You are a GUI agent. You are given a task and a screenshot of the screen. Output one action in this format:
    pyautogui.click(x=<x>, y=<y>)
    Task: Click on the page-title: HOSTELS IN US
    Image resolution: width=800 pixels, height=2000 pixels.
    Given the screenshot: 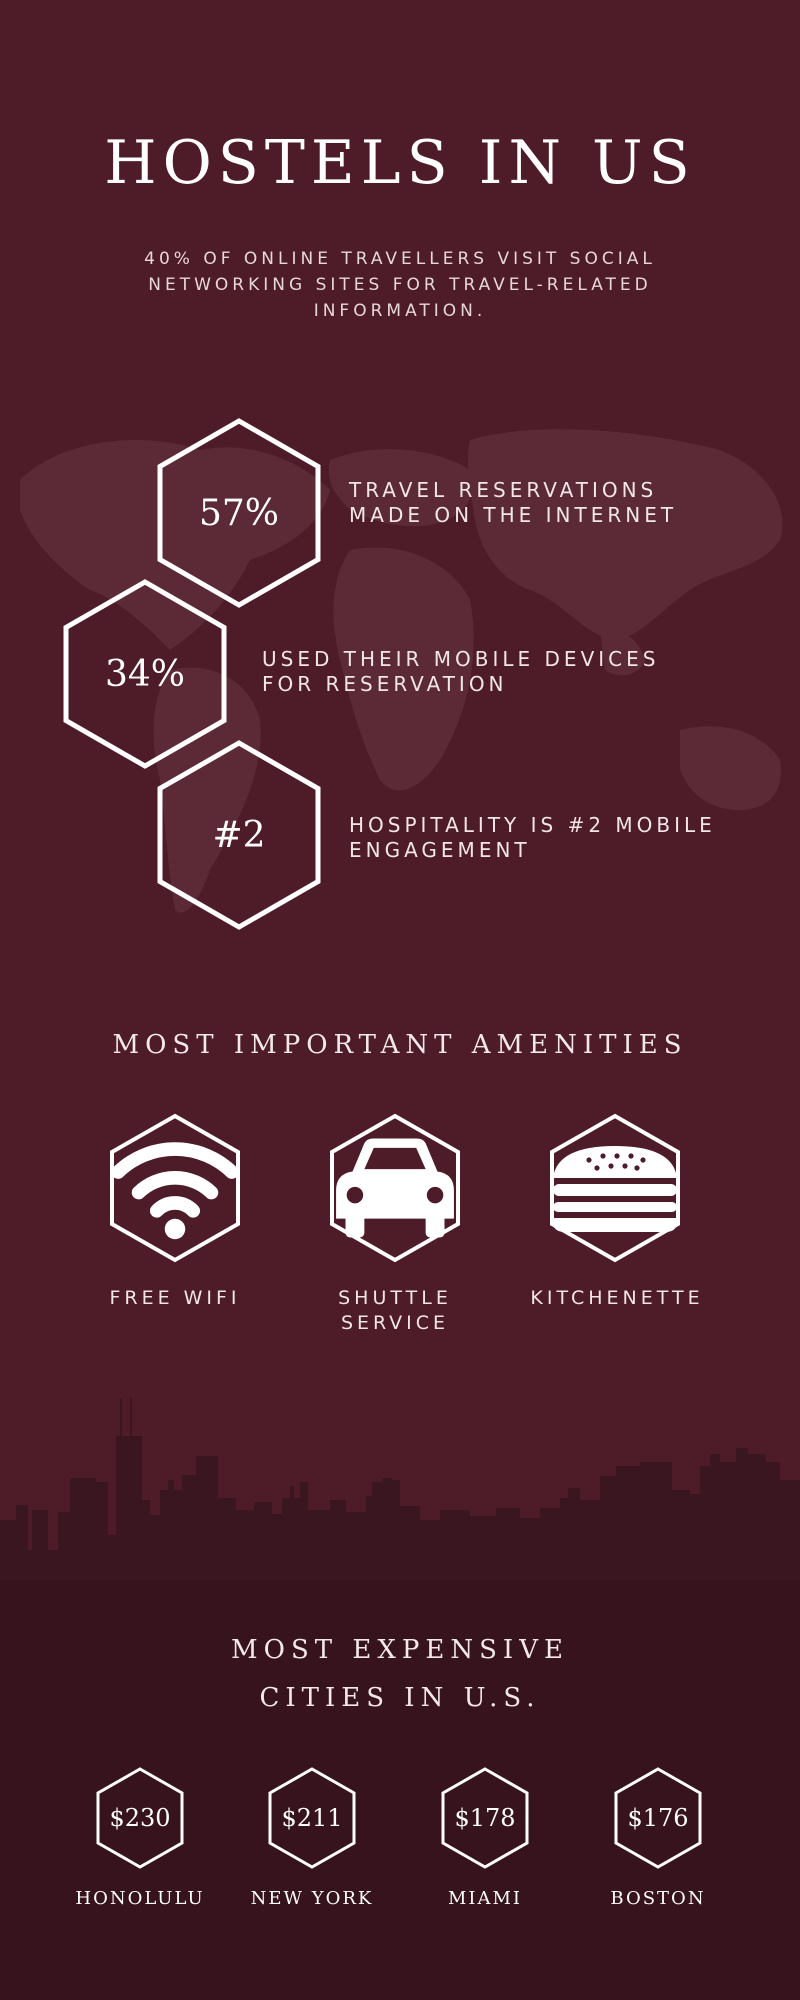 What is the action you would take?
    pyautogui.click(x=400, y=163)
    